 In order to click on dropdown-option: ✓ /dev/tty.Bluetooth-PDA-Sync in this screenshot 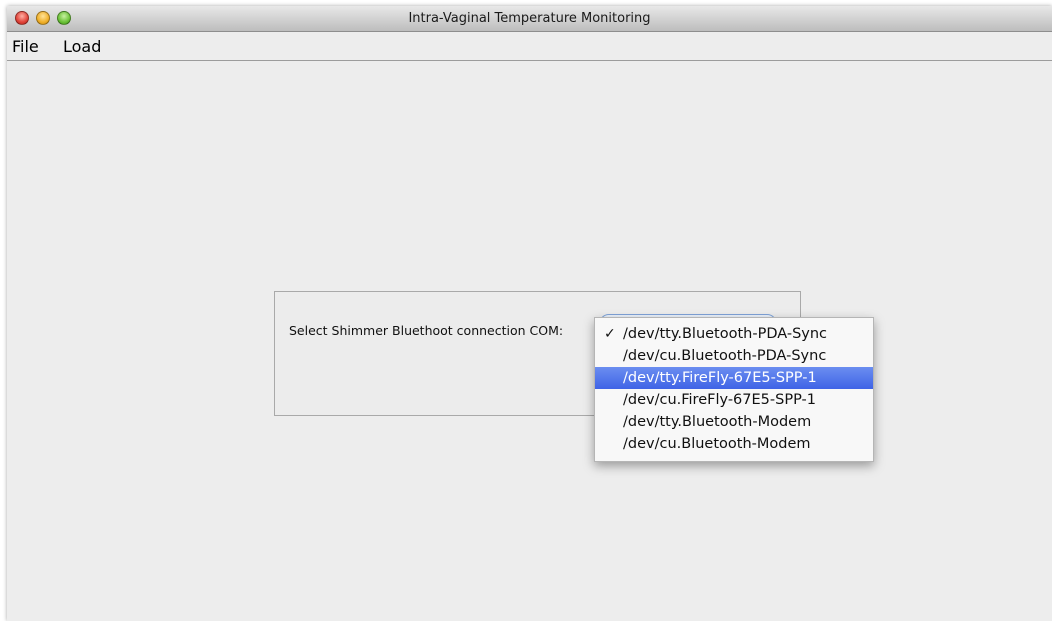, I will do `click(734, 334)`.